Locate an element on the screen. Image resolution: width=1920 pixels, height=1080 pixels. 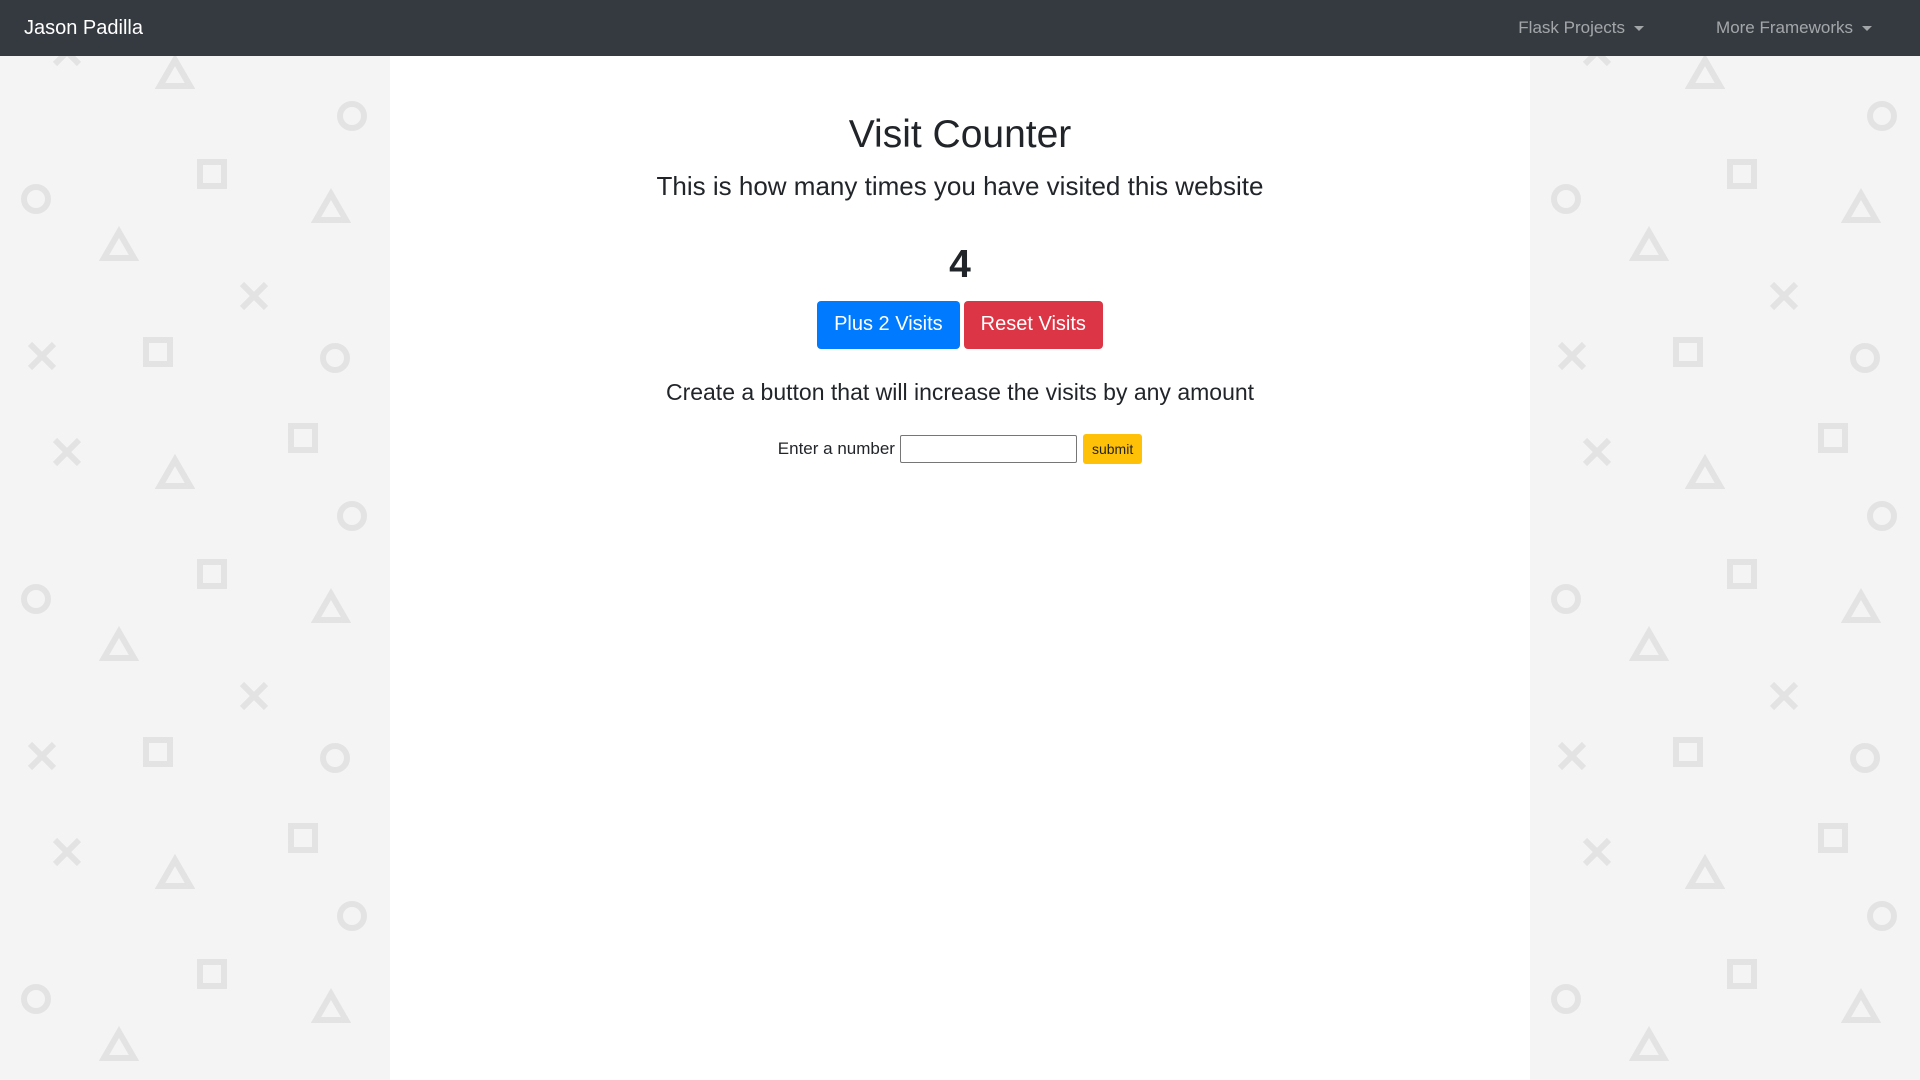
reset-visits-button: Reset Visits is located at coordinates (1033, 324).